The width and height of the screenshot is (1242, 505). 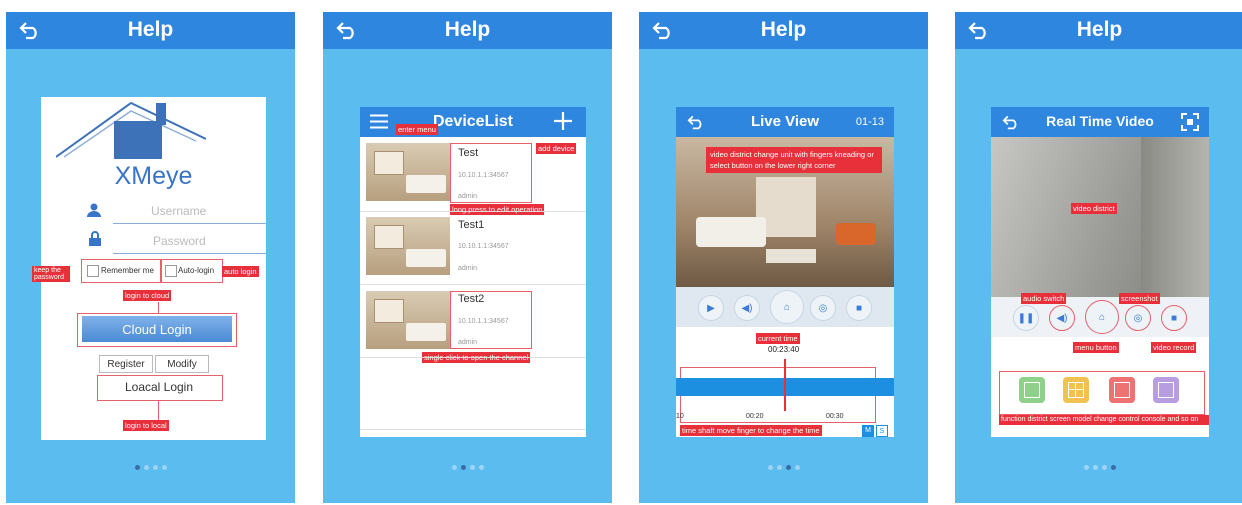 I want to click on control-bar: ▶ ◀) ⌂ ◎ ■, so click(x=785, y=307).